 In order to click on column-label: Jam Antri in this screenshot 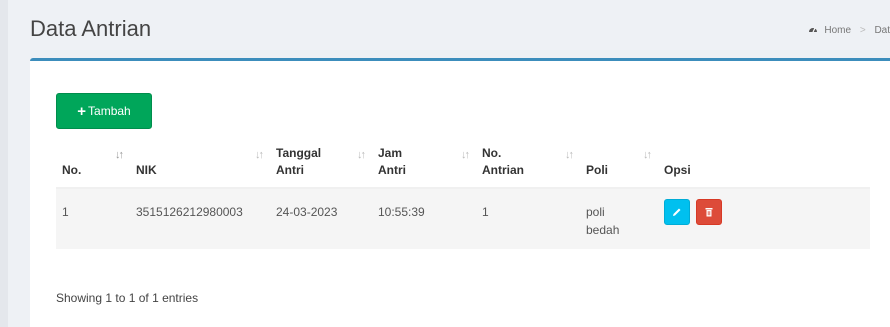, I will do `click(392, 161)`.